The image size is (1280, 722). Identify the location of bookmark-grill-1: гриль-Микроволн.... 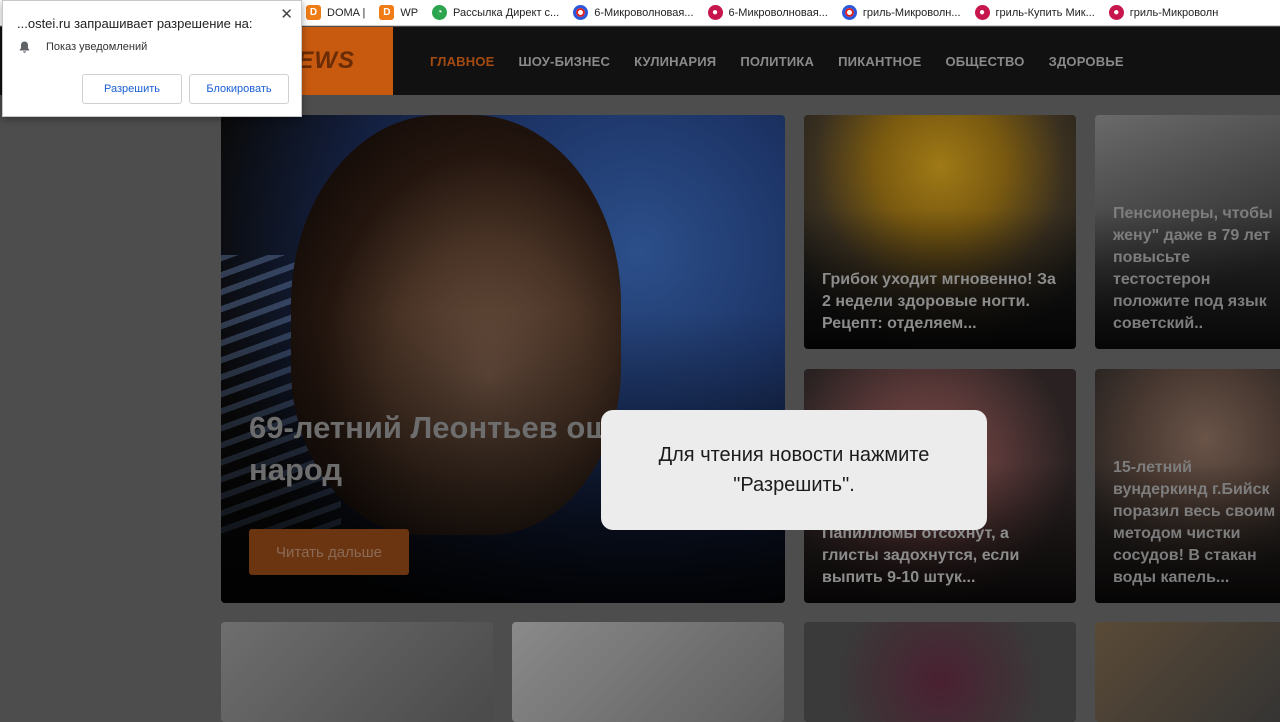
(901, 12).